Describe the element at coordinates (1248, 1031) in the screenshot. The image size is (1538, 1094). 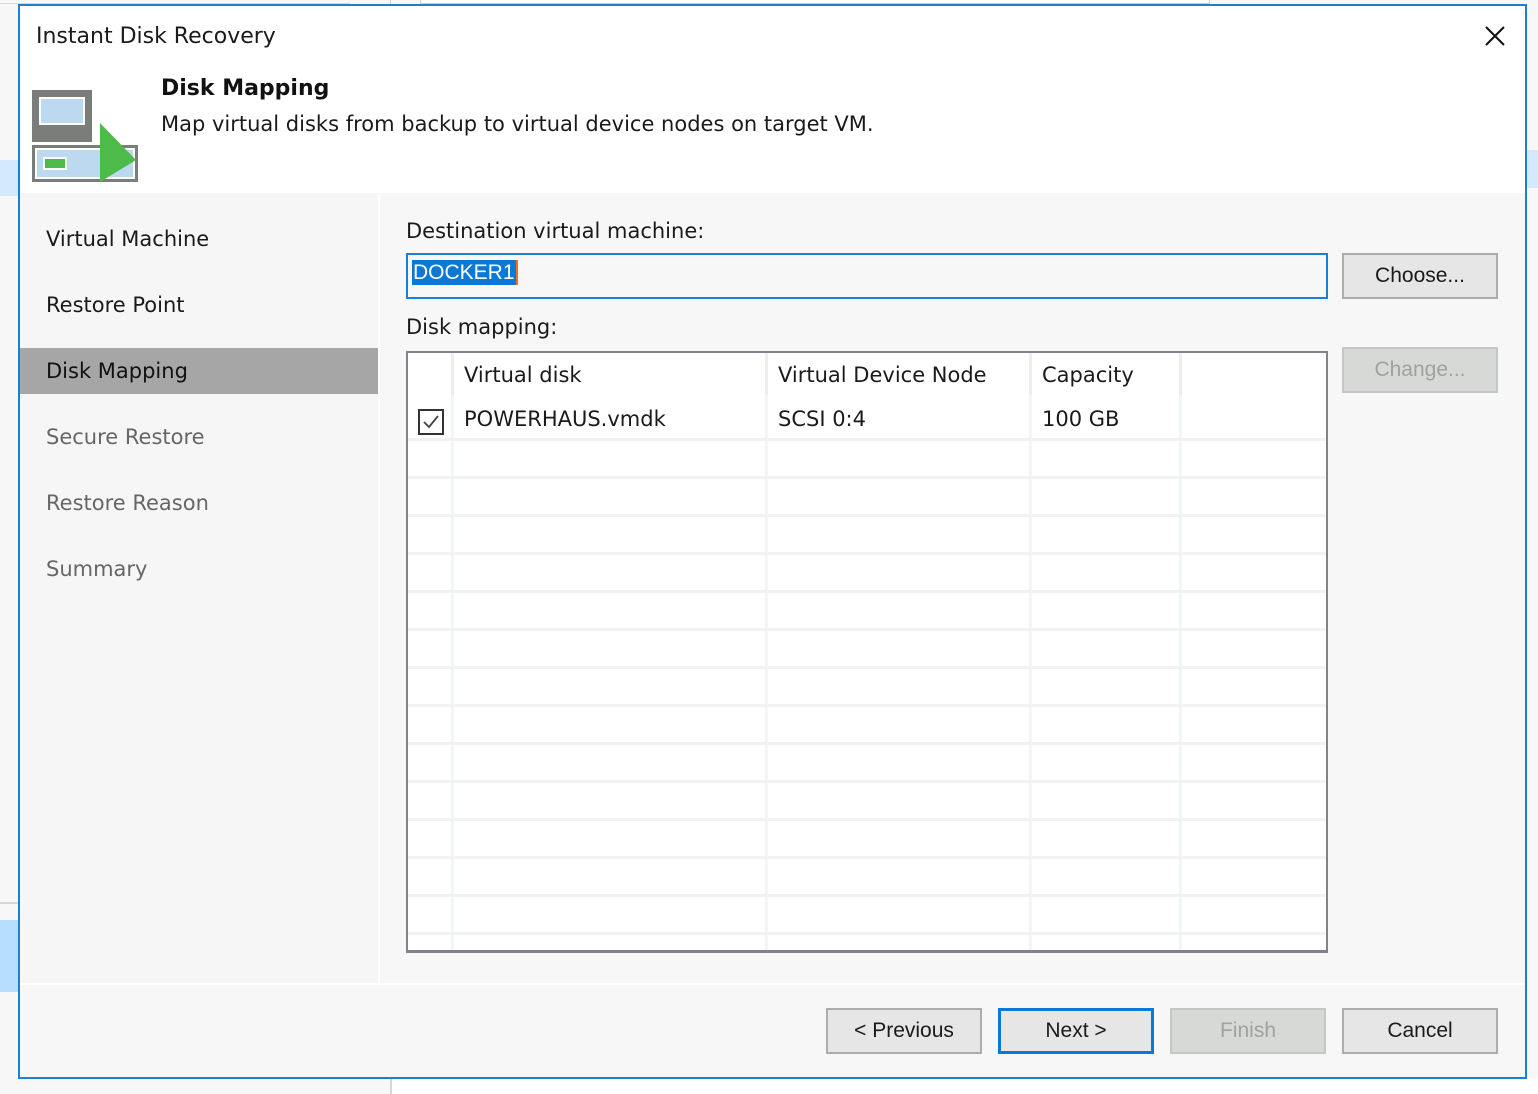
I see `finish-button: Finish` at that location.